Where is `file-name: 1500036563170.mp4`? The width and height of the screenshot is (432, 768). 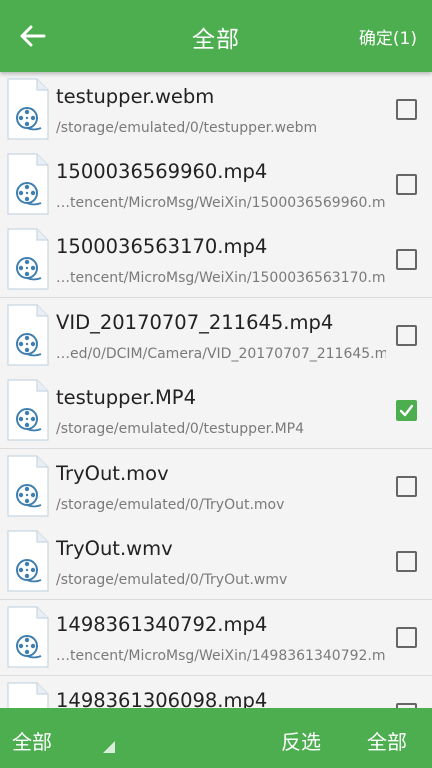 file-name: 1500036563170.mp4 is located at coordinates (162, 246).